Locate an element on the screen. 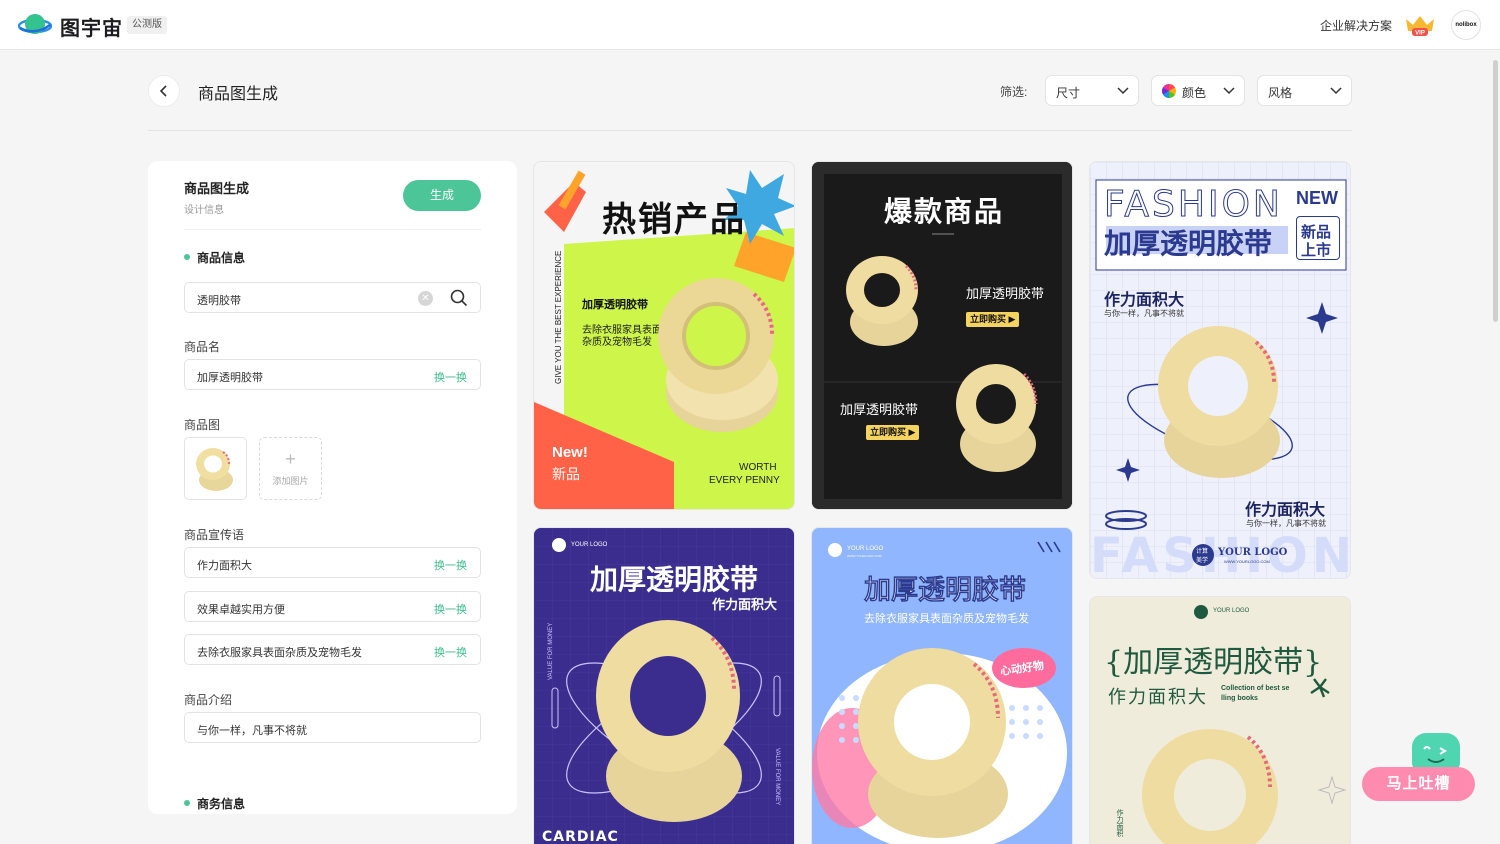 The width and height of the screenshot is (1500, 844). product-name-value: 加厚透明胶带 is located at coordinates (230, 378).